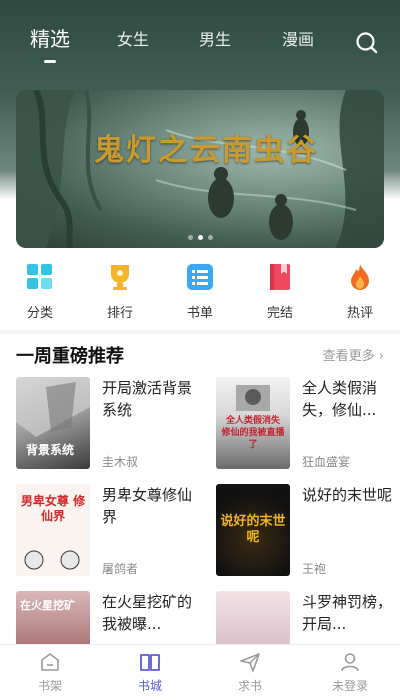 This screenshot has height=700, width=400. Describe the element at coordinates (279, 313) in the screenshot. I see `category-label: 完结` at that location.